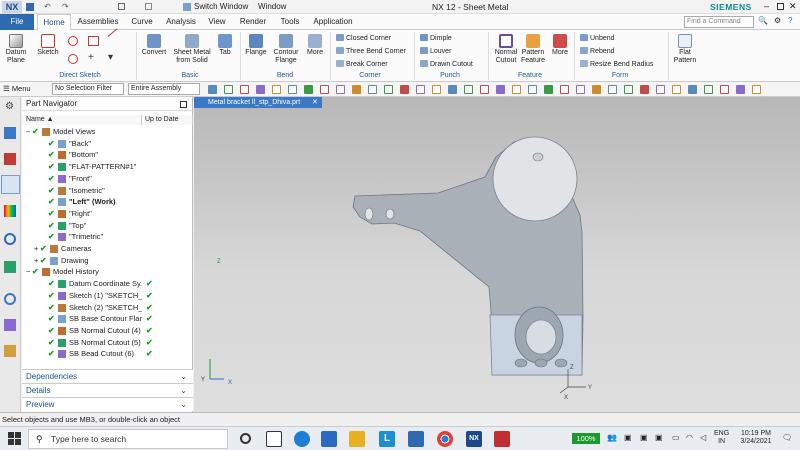 This screenshot has width=800, height=450. I want to click on media-app-icon, so click(502, 439).